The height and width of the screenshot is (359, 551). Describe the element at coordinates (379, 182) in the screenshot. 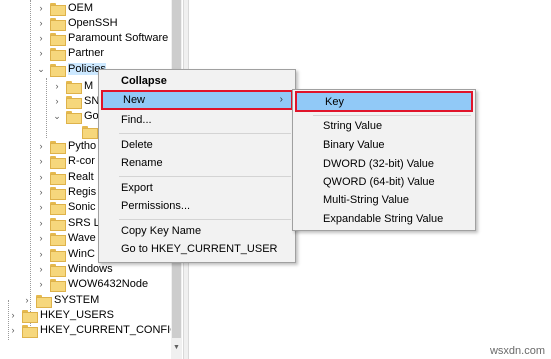

I see `menu-item-label: QWORD (64-bit) Value` at that location.